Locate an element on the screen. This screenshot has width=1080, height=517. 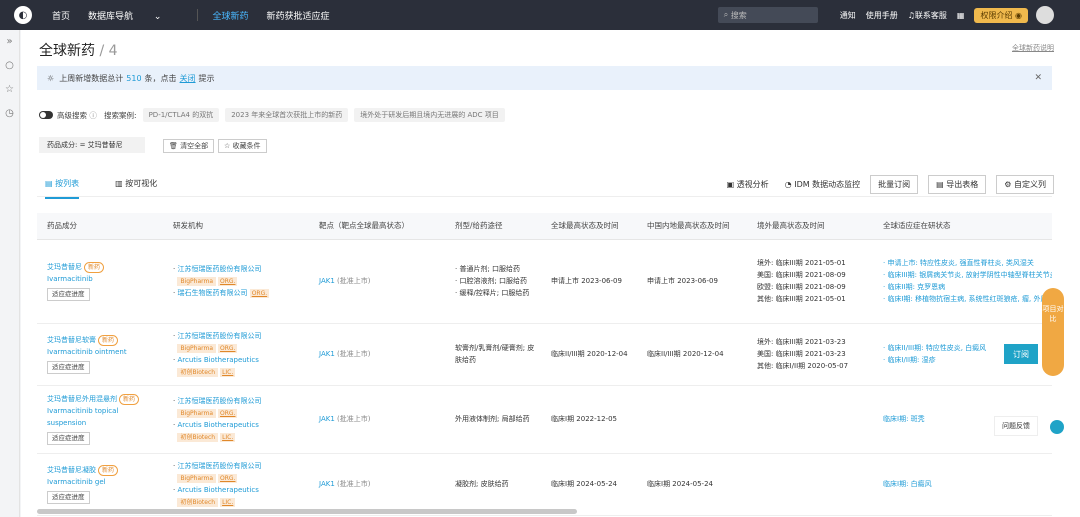
export-label: 导出表格 is located at coordinates (962, 184).